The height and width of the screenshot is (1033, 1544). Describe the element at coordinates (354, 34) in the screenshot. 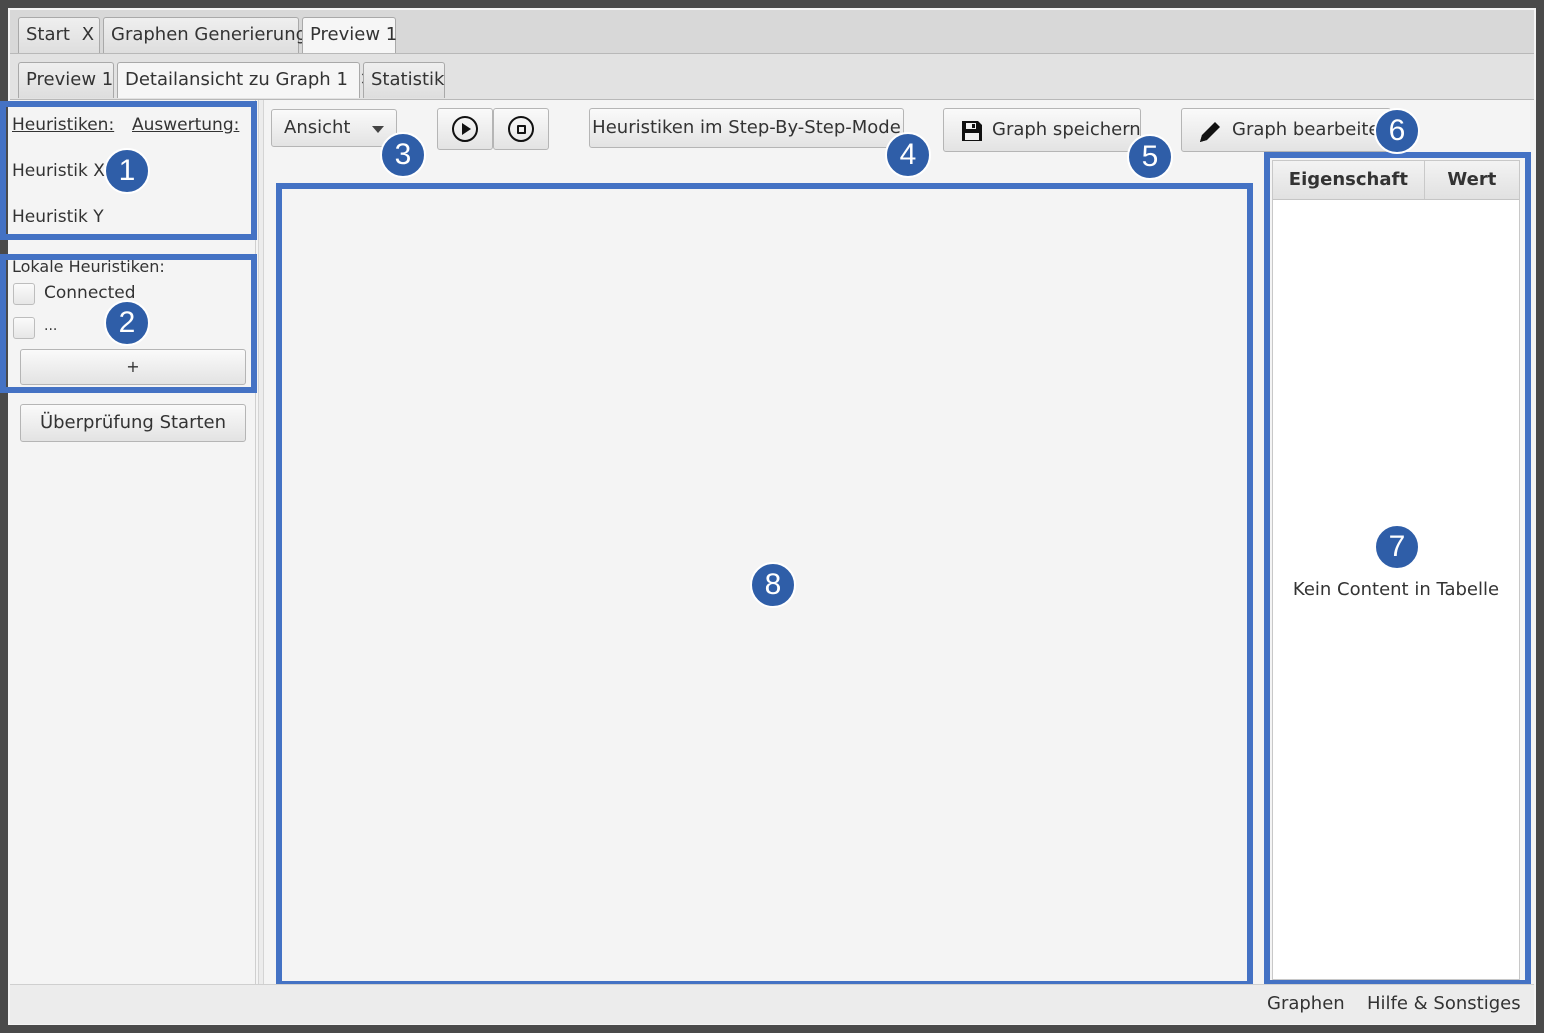

I see `tab-preview-1-label: Preview 1` at that location.